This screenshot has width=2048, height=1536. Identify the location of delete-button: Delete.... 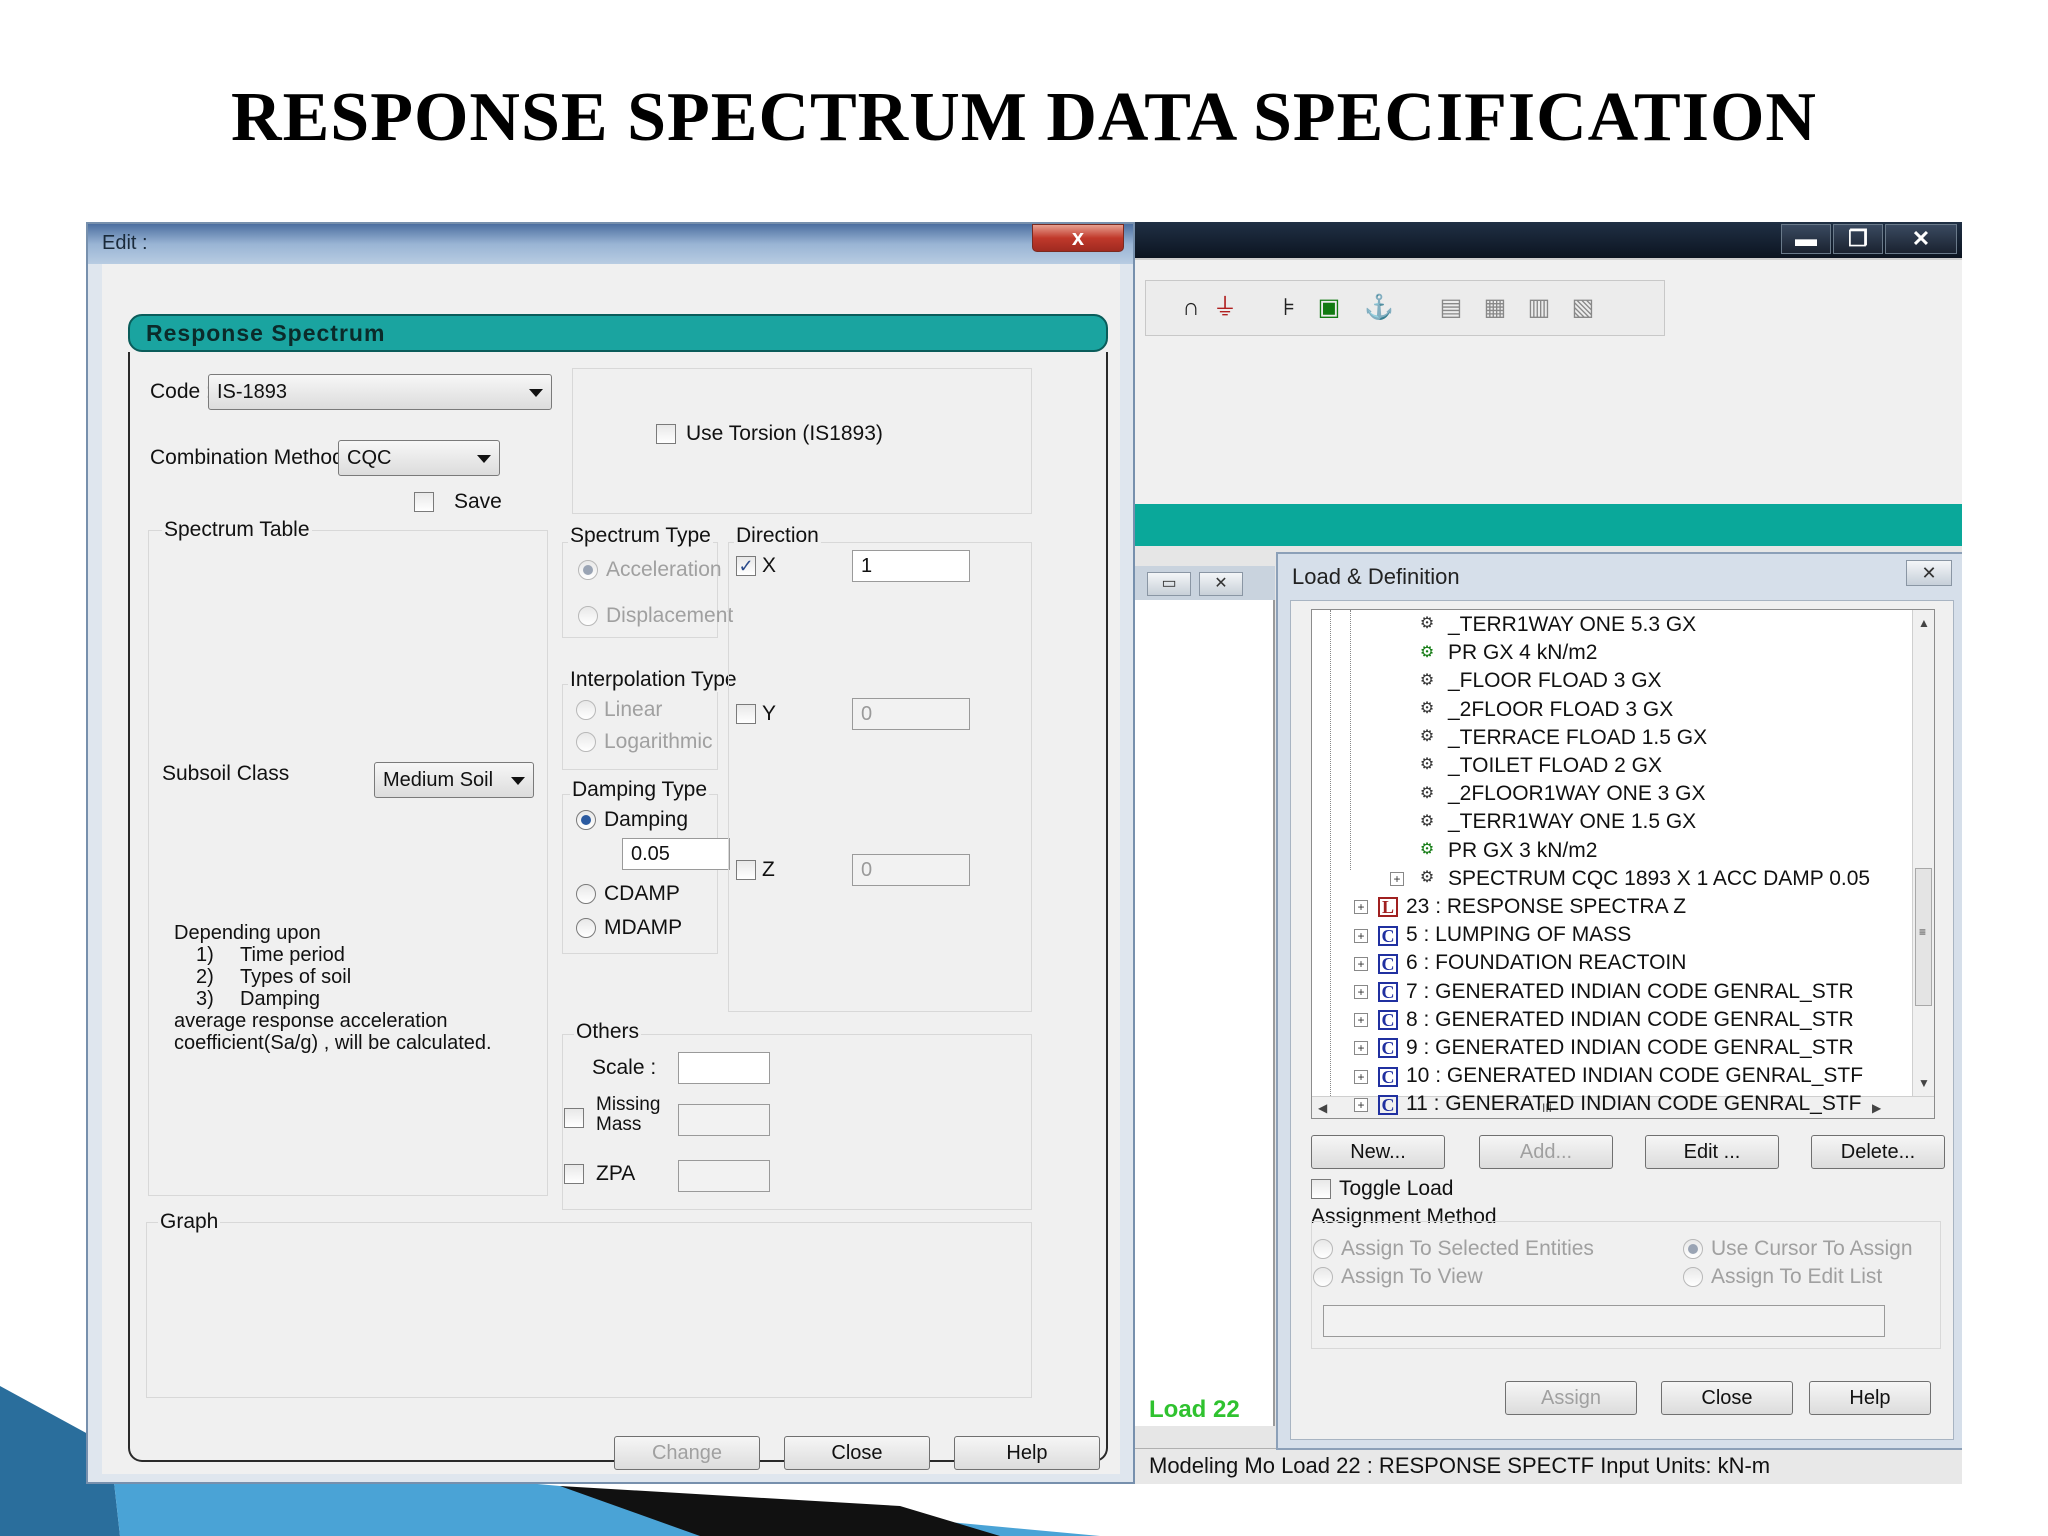
(1878, 1152).